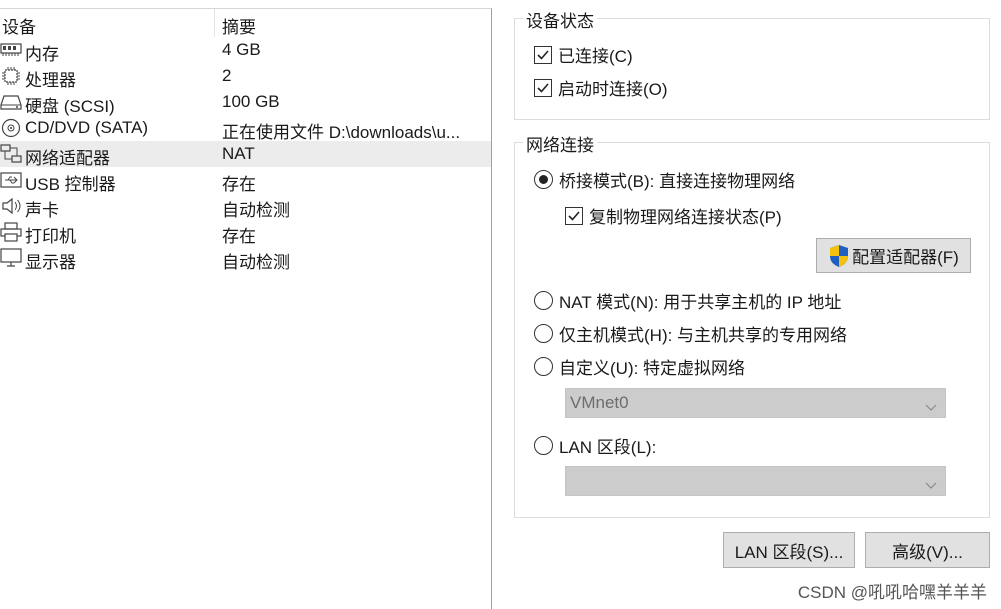 Image resolution: width=1001 pixels, height=609 pixels. I want to click on device-row-usb-controller: USB 控制器 存在, so click(245, 180).